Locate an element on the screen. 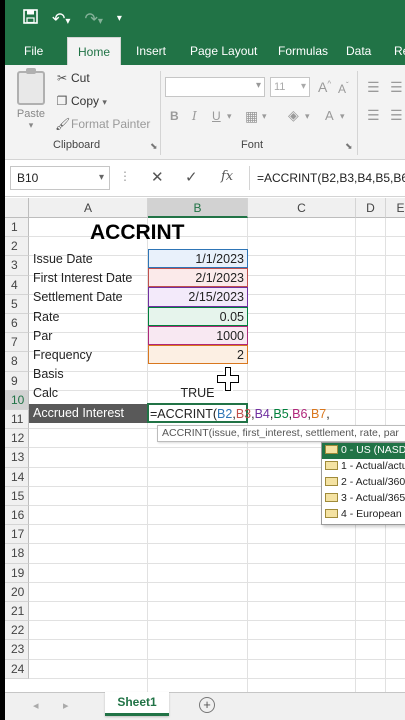  value-first-interest-date: 2/1/2023 is located at coordinates (197, 278).